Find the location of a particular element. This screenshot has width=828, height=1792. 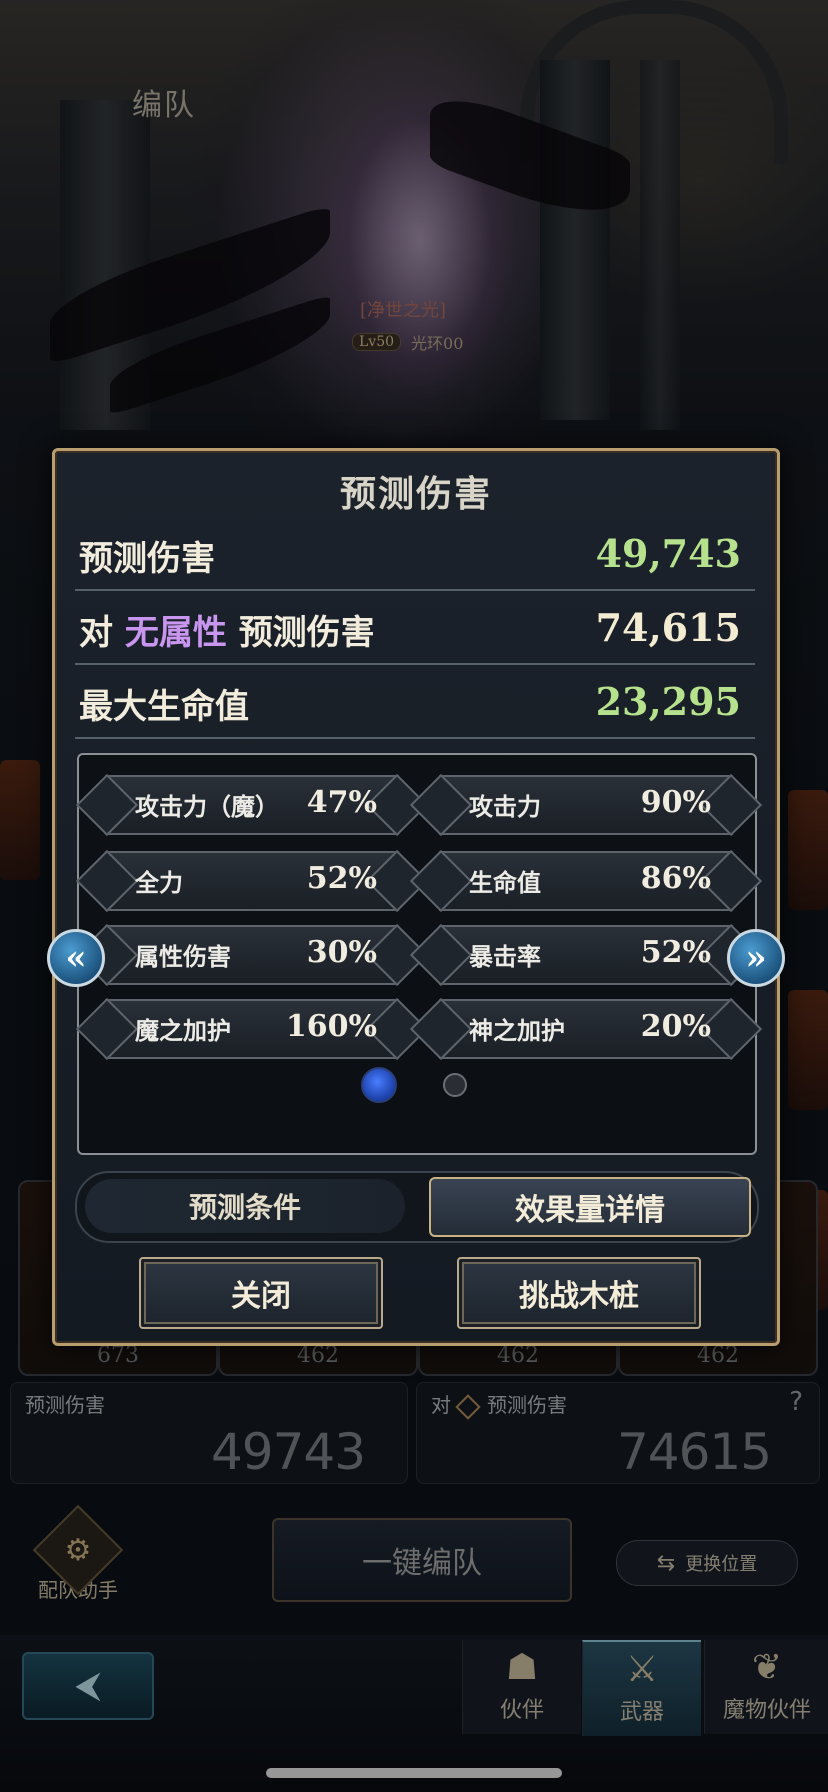

next-page-button: » is located at coordinates (756, 958).